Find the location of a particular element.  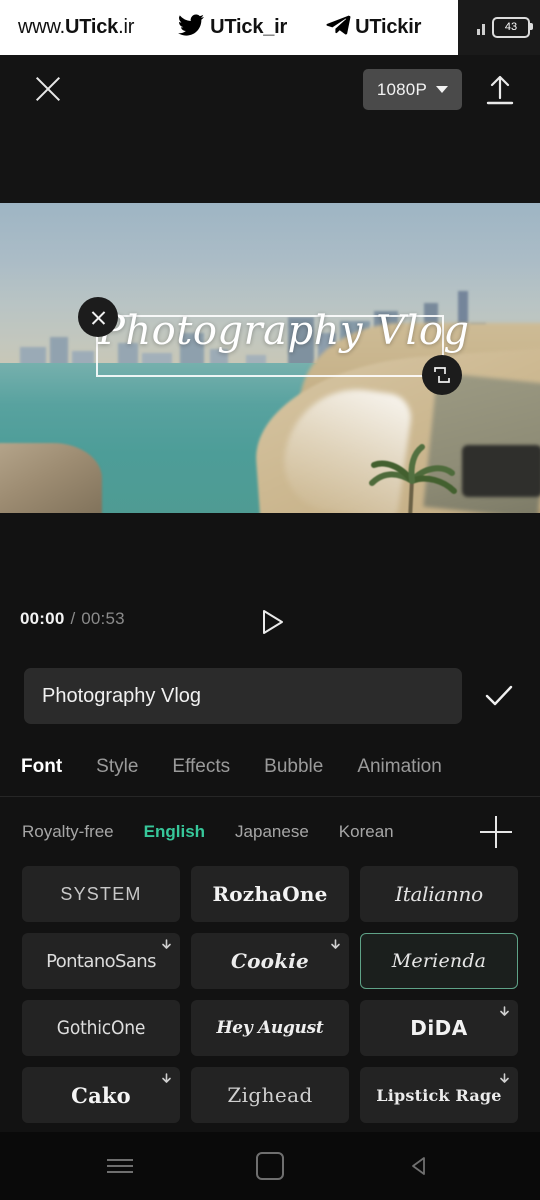

lang-japanese: Japanese is located at coordinates (272, 832).